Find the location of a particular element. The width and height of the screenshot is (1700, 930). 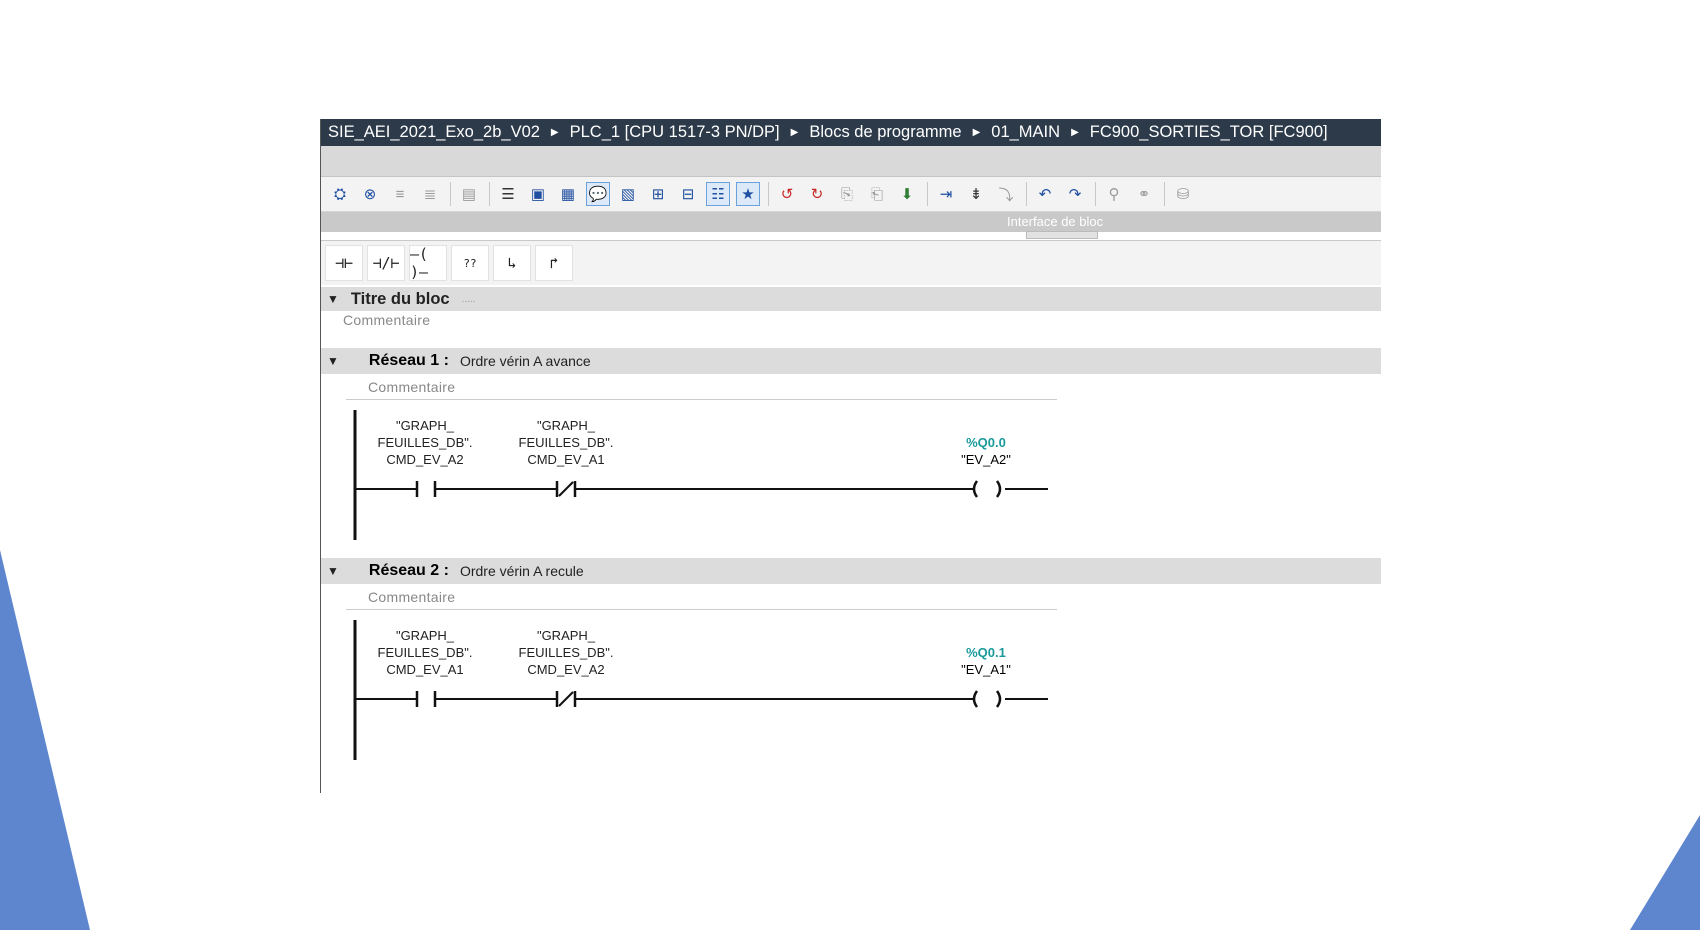

go-to-error-icon: ↺ is located at coordinates (787, 194).